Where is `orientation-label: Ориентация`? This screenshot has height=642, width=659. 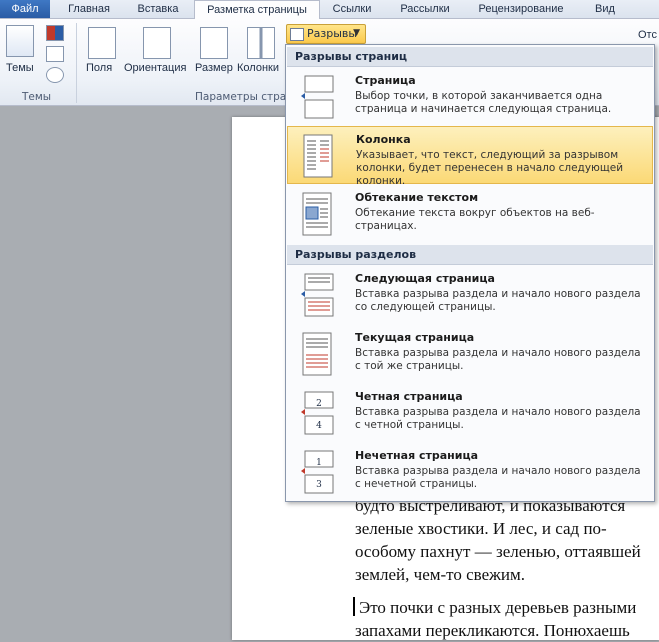 orientation-label: Ориентация is located at coordinates (155, 68).